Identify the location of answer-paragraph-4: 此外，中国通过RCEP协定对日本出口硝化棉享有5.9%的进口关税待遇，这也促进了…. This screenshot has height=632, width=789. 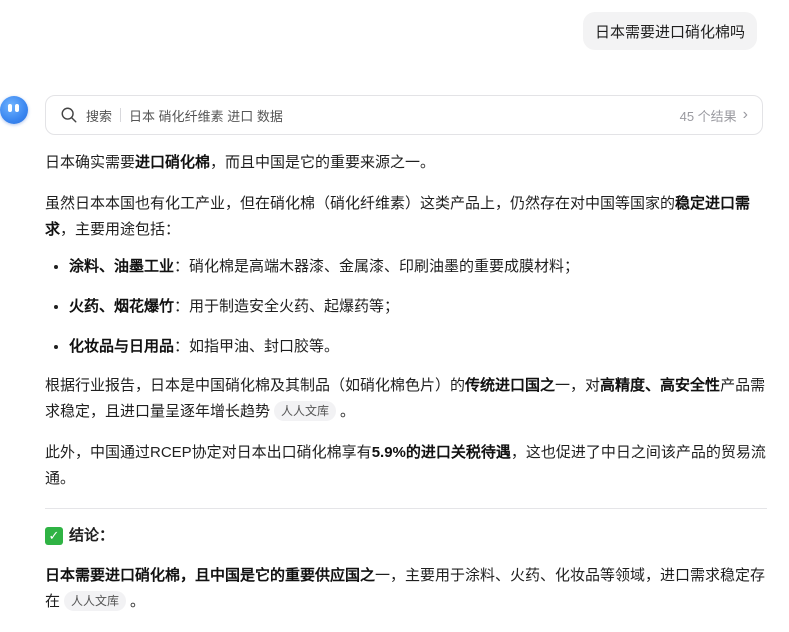
(406, 466).